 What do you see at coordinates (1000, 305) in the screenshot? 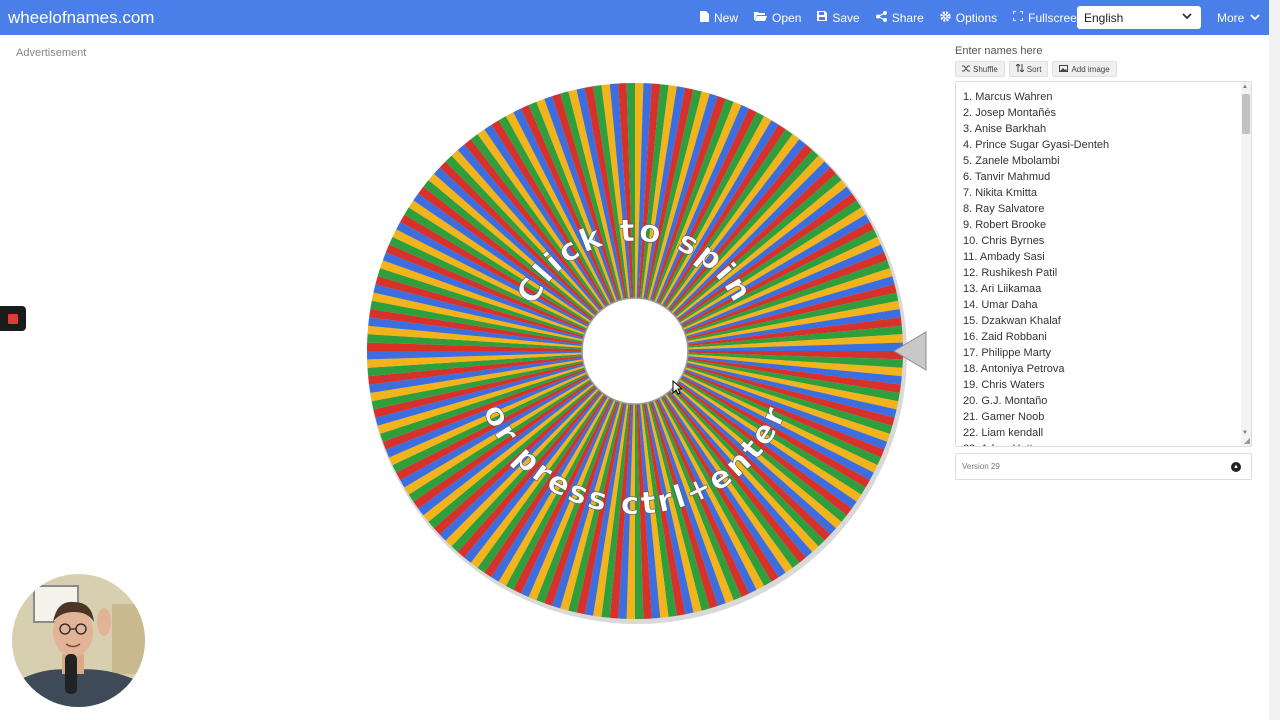
I see `name-entry: 14. Umar Daha` at bounding box center [1000, 305].